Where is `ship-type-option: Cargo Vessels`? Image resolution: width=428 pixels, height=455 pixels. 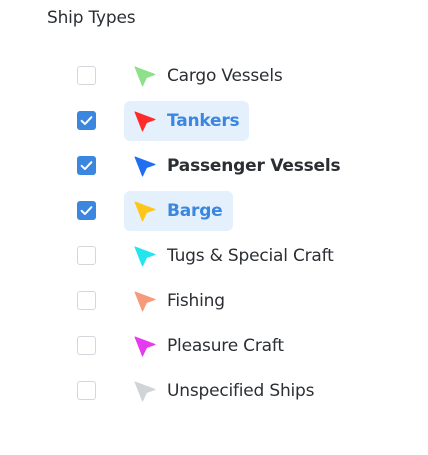 ship-type-option: Cargo Vessels is located at coordinates (208, 76).